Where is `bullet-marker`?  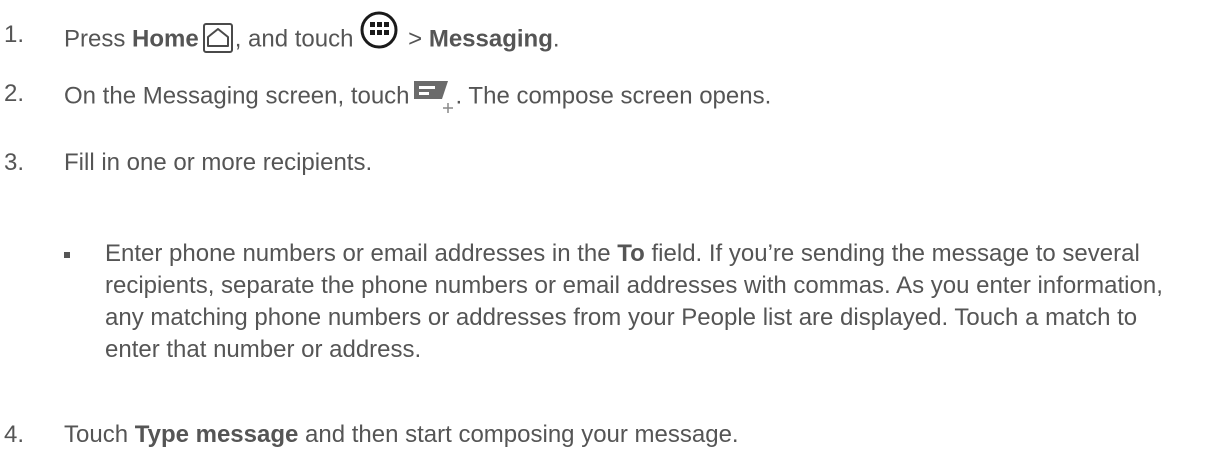 bullet-marker is located at coordinates (67, 255).